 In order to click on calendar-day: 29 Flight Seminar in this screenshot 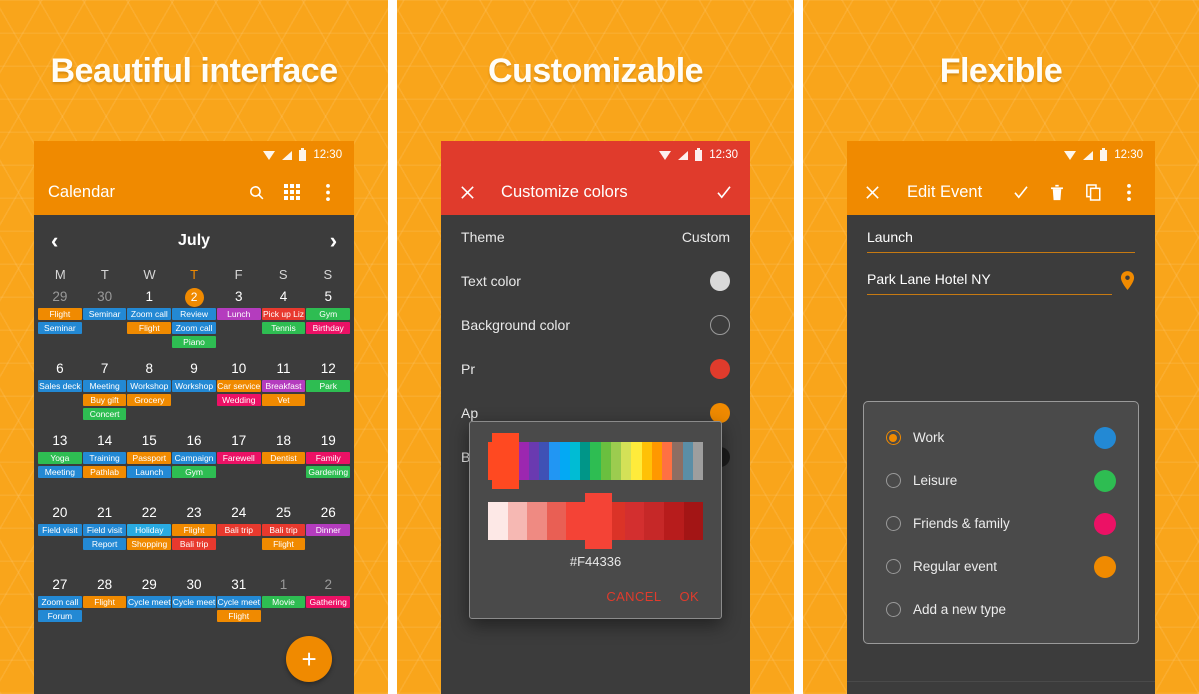, I will do `click(60, 322)`.